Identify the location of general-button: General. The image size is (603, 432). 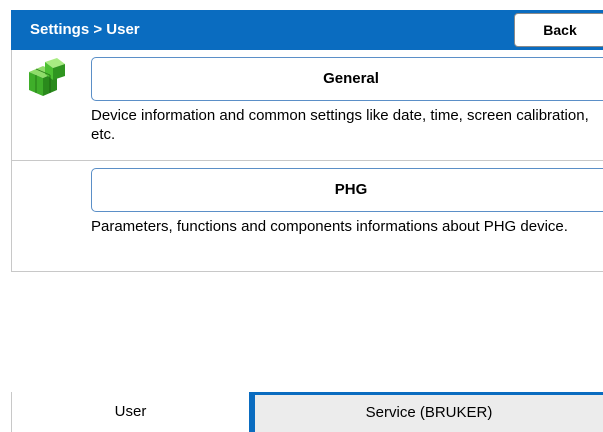
(347, 79).